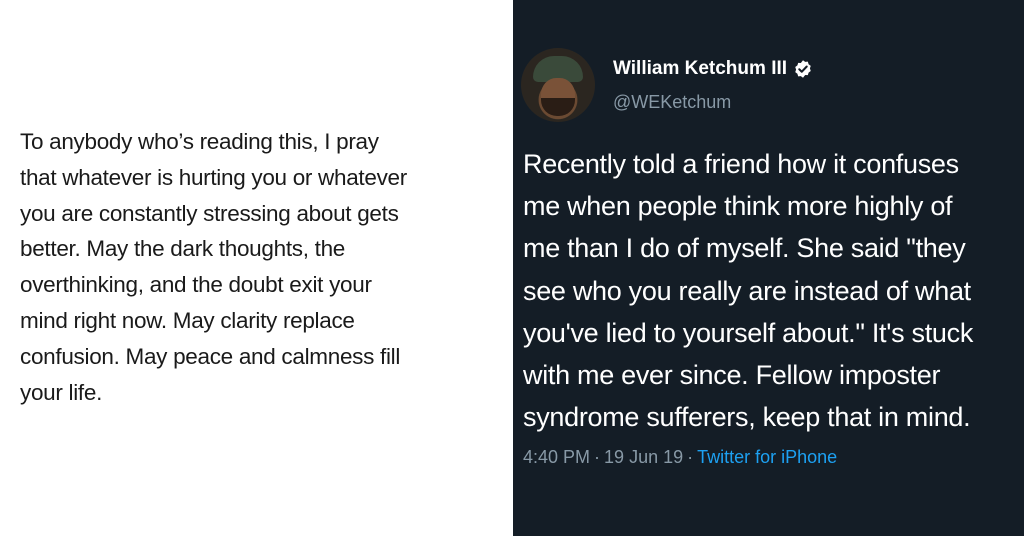 The height and width of the screenshot is (536, 1024). I want to click on verified-badge-icon, so click(803, 69).